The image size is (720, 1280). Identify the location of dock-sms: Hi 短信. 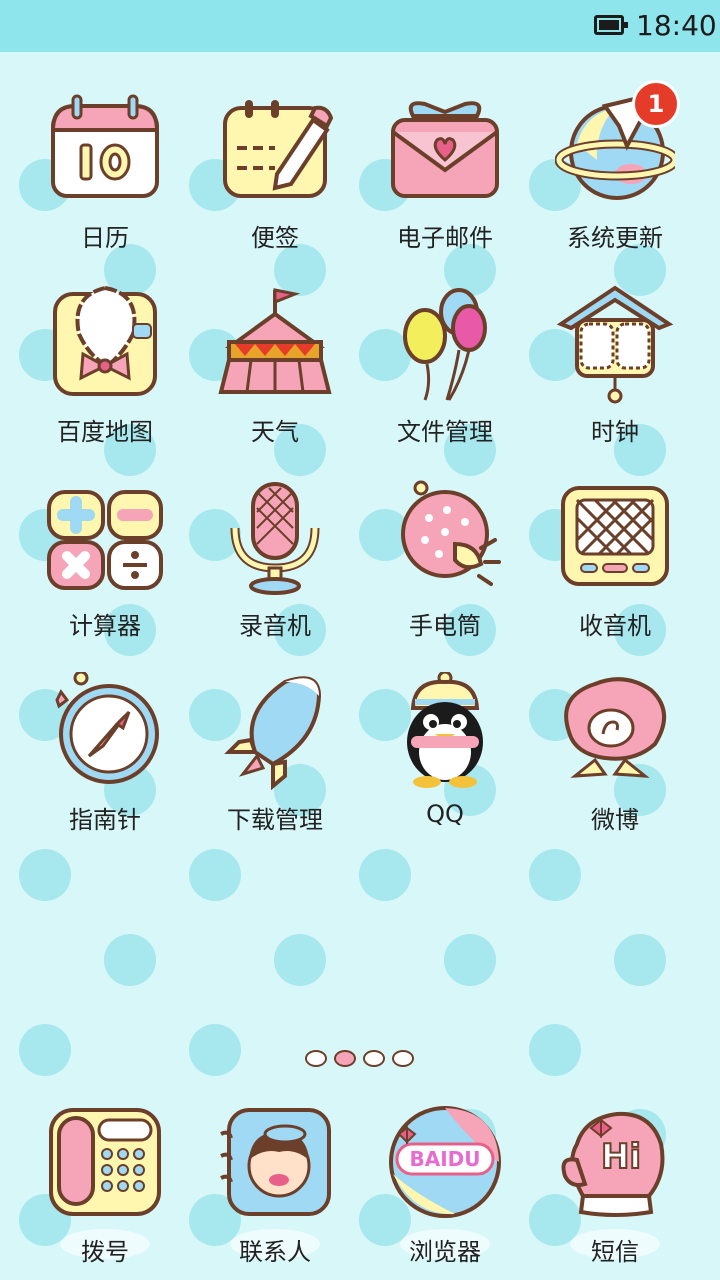
(615, 1185).